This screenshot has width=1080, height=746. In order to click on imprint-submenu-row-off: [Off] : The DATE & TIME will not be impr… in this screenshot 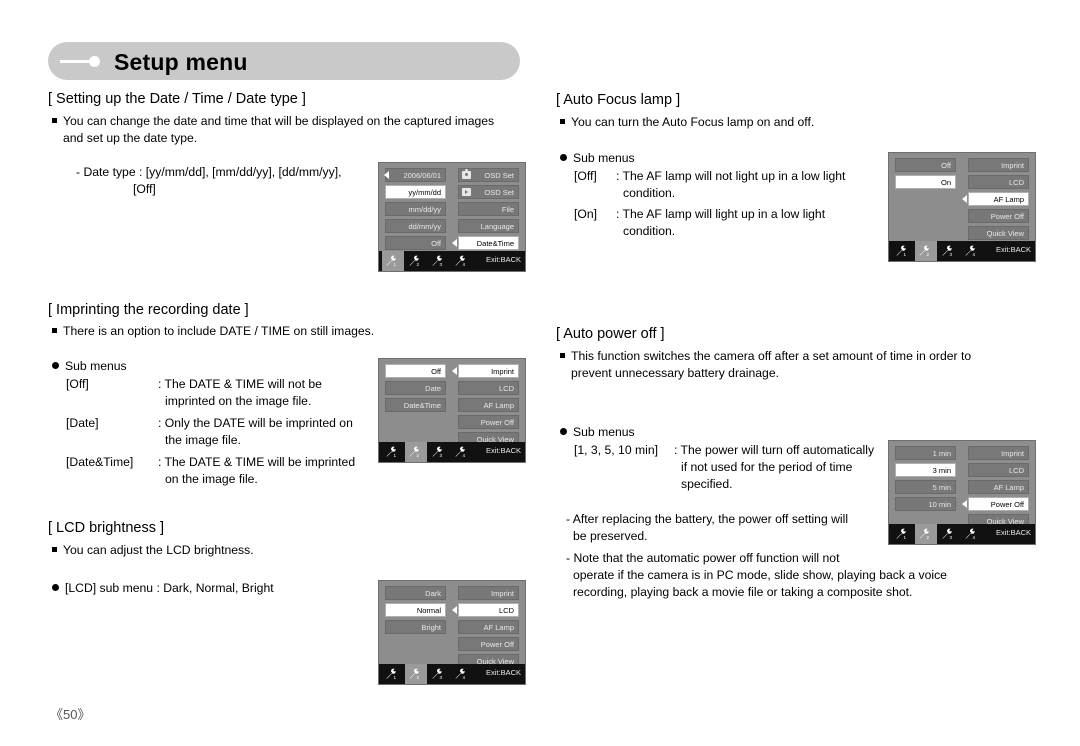, I will do `click(221, 393)`.